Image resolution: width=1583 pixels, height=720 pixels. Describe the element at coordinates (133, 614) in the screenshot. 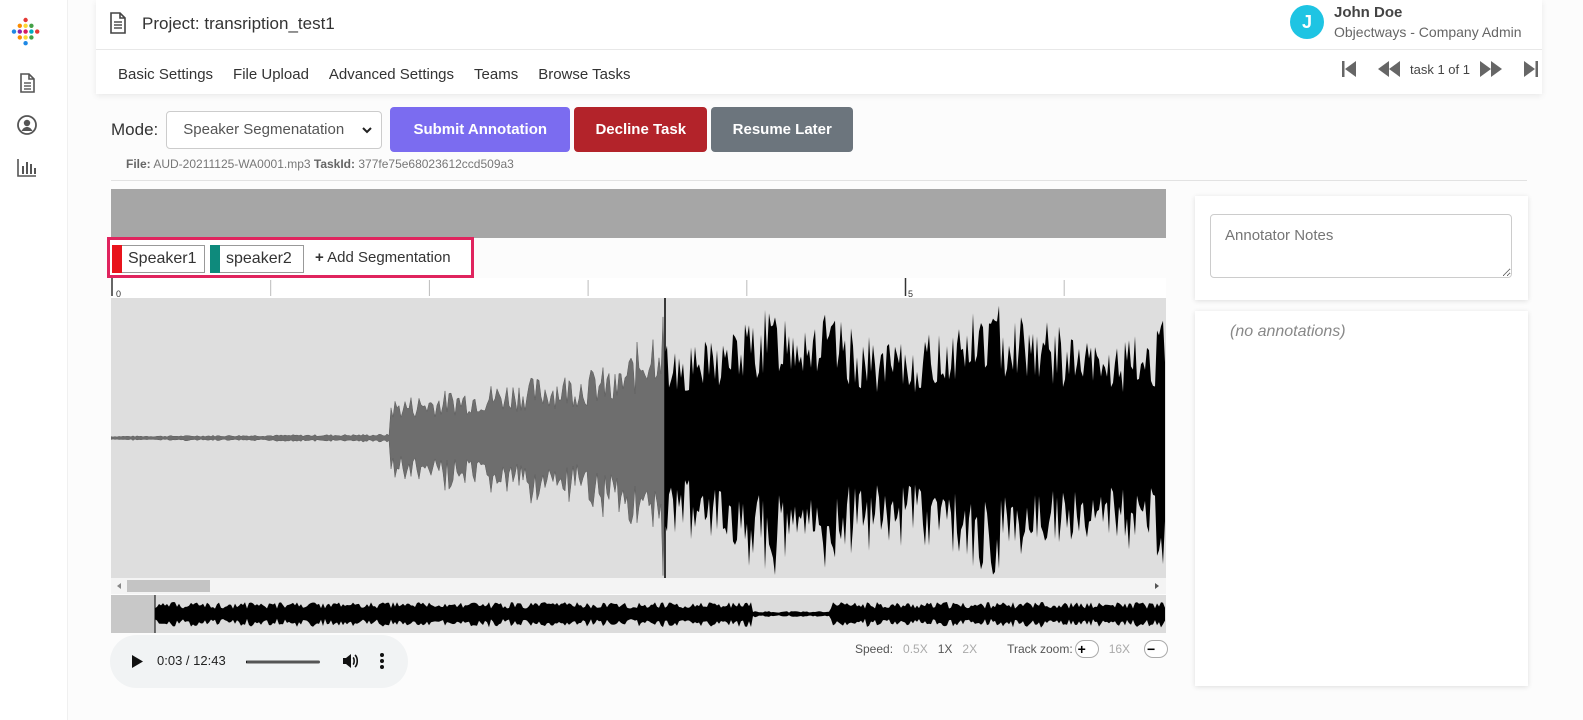

I see `minimap-viewport` at that location.